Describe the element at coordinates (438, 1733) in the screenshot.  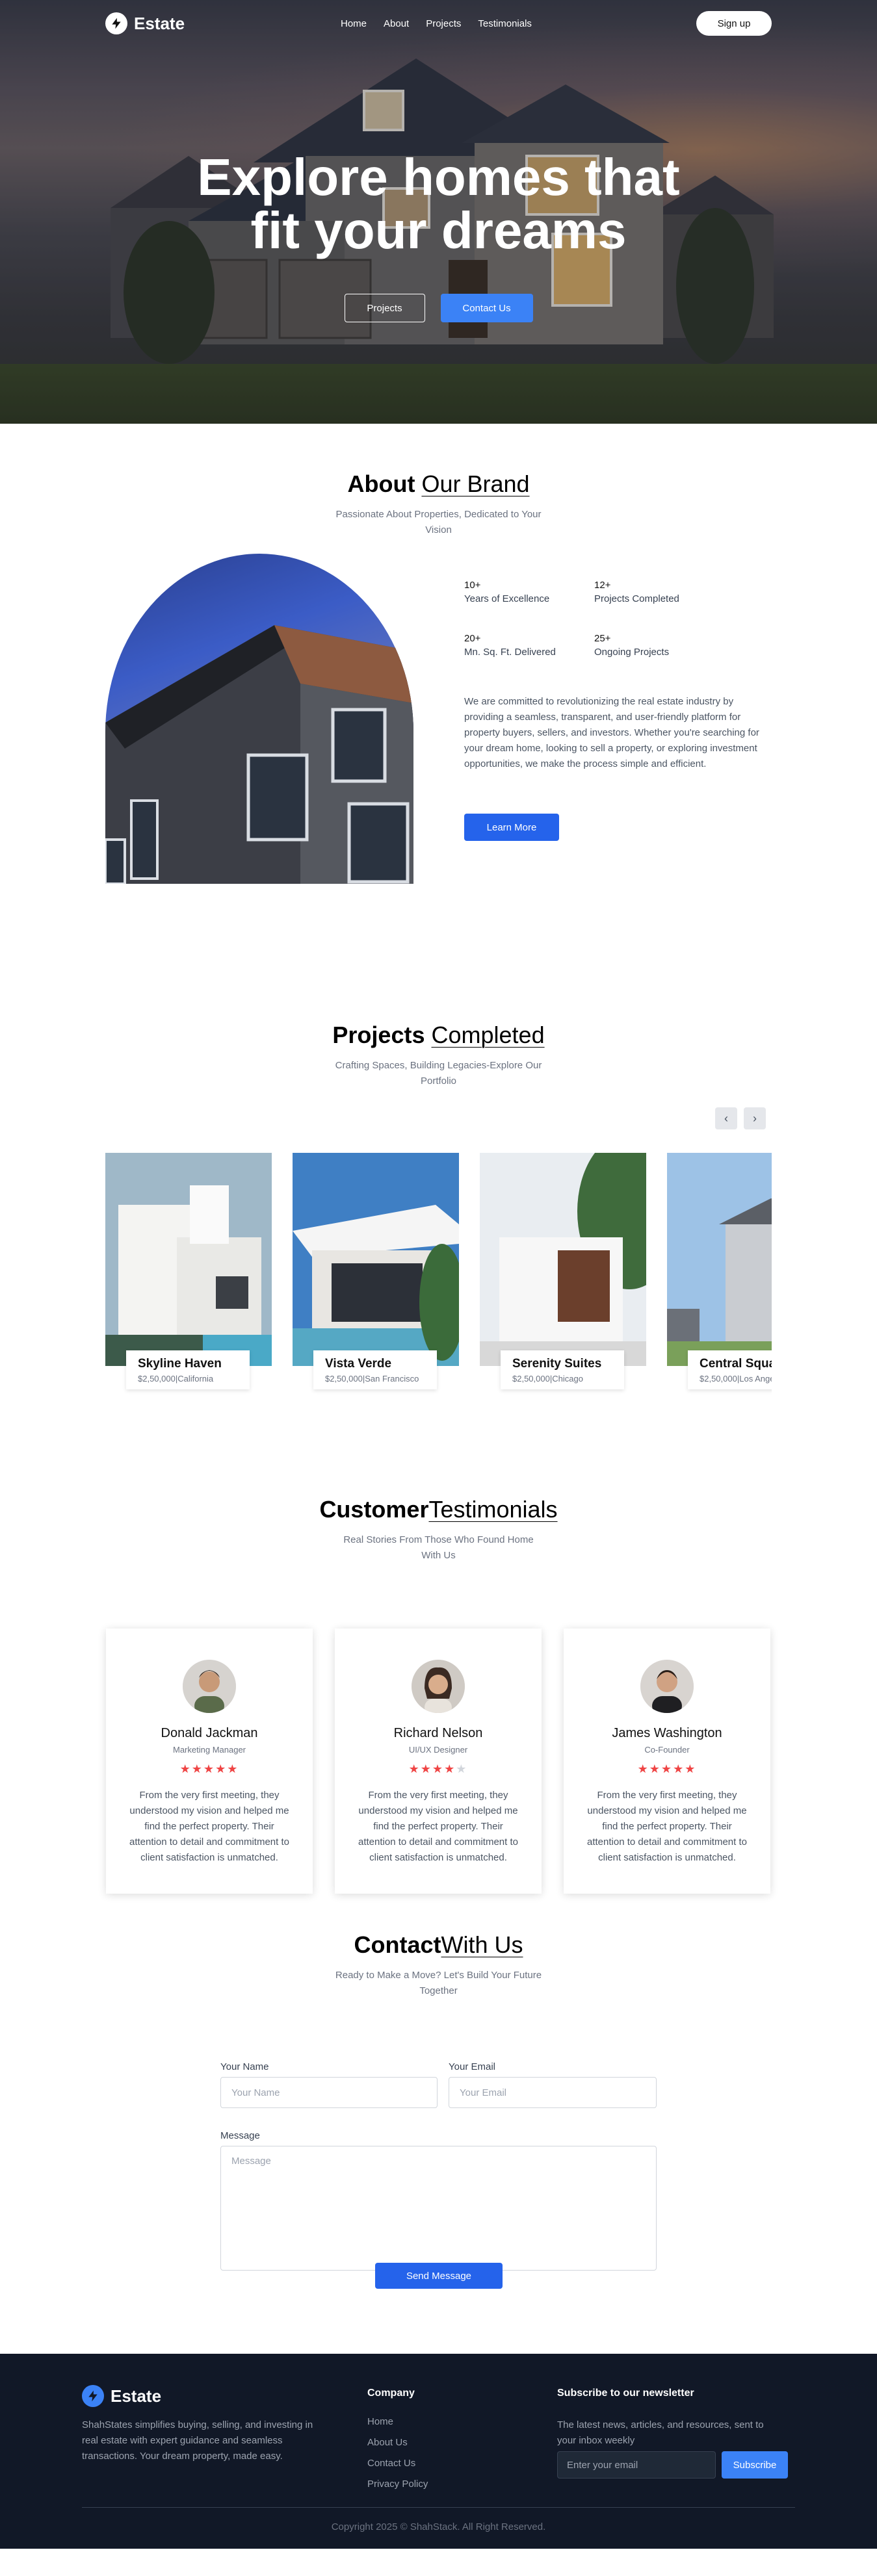
I see `testimonial-name: Richard Nelson` at that location.